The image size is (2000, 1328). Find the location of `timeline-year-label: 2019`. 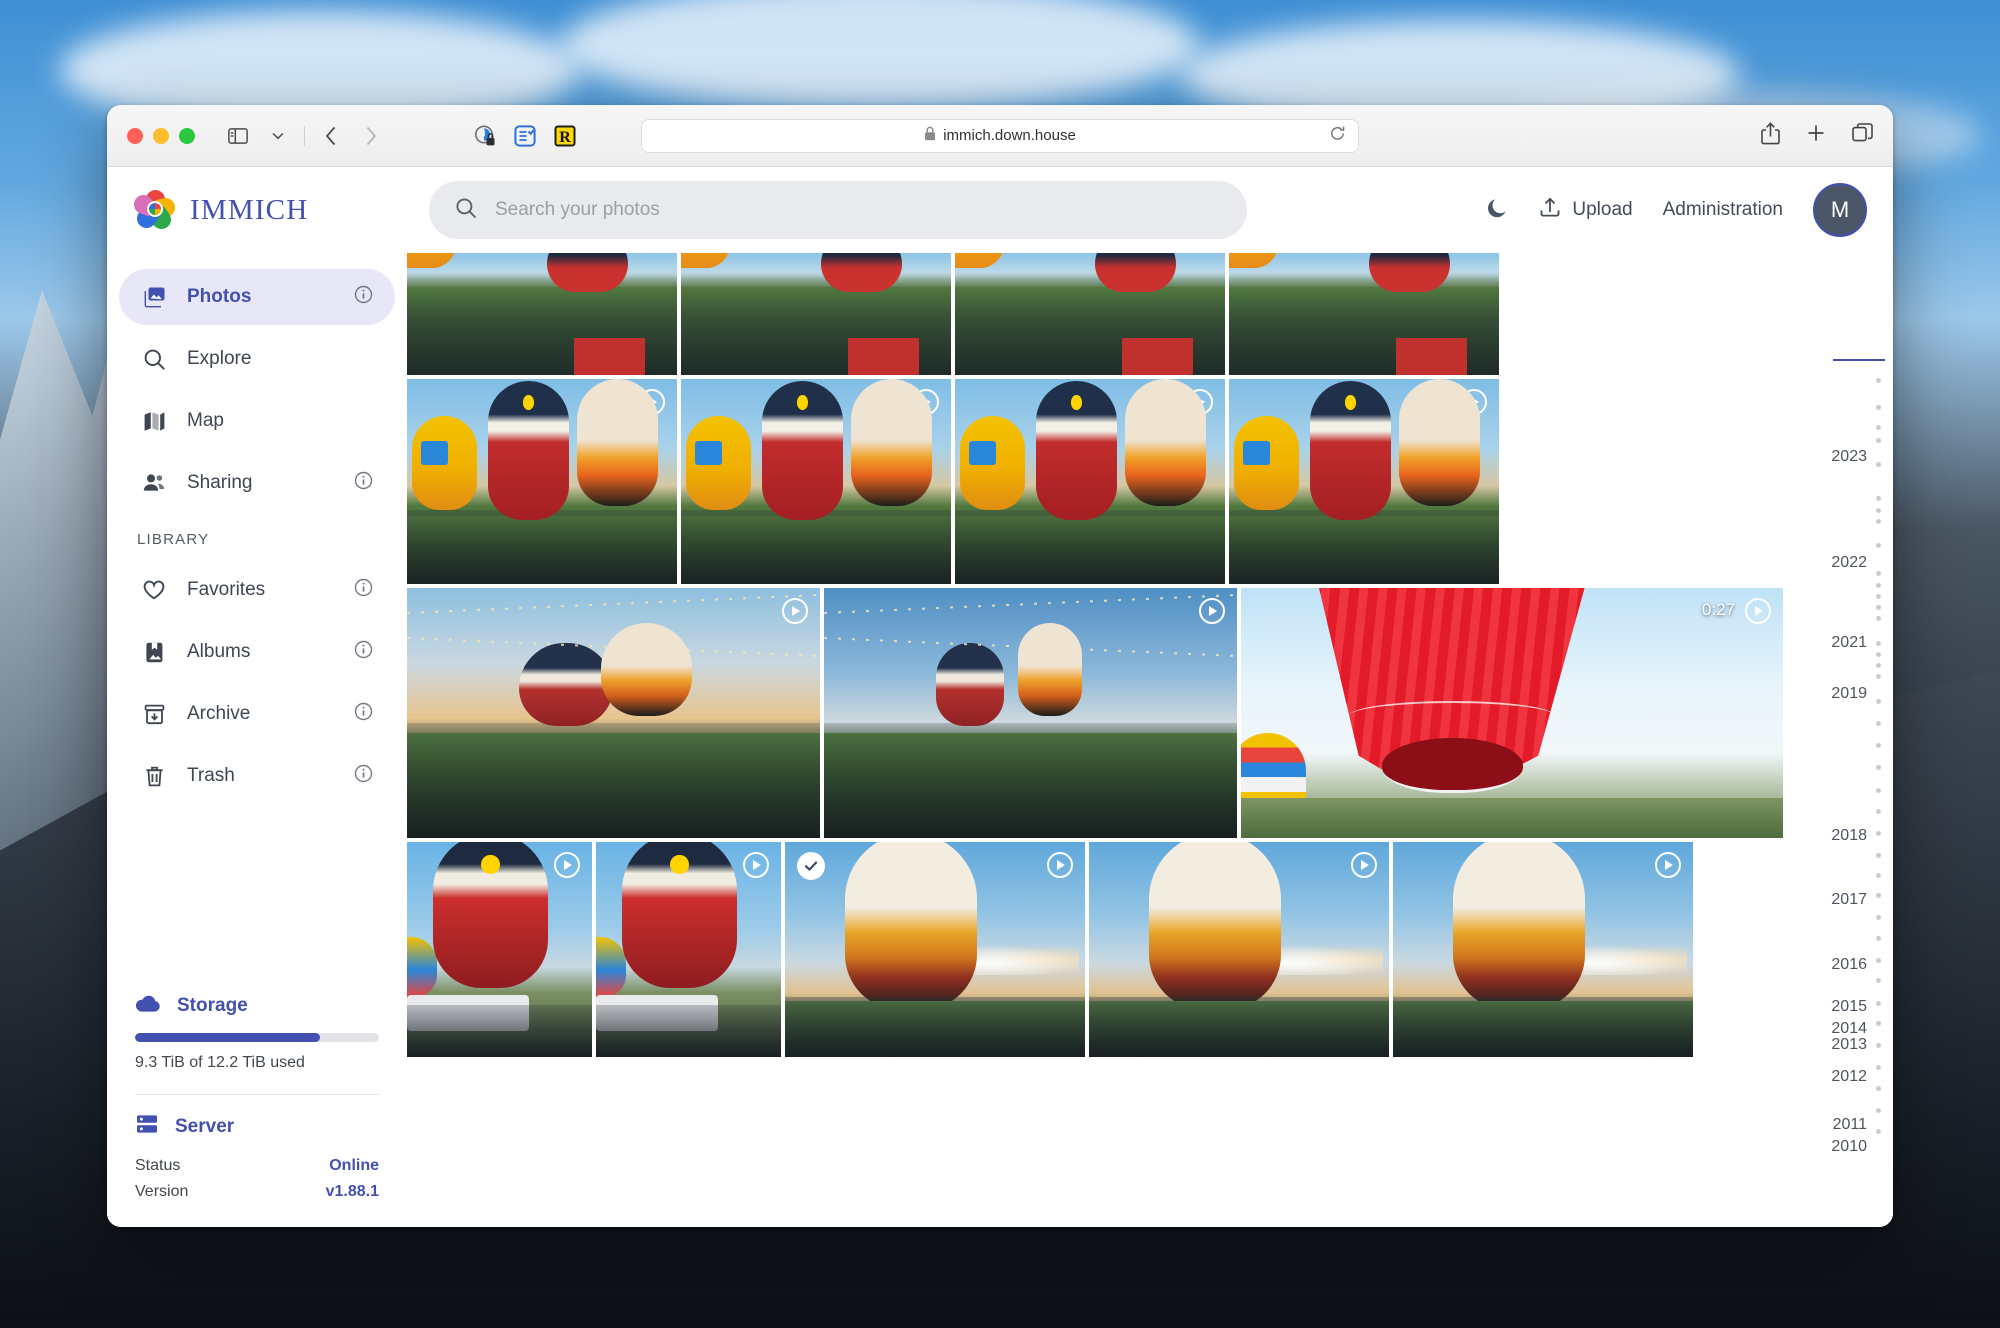

timeline-year-label: 2019 is located at coordinates (1849, 694).